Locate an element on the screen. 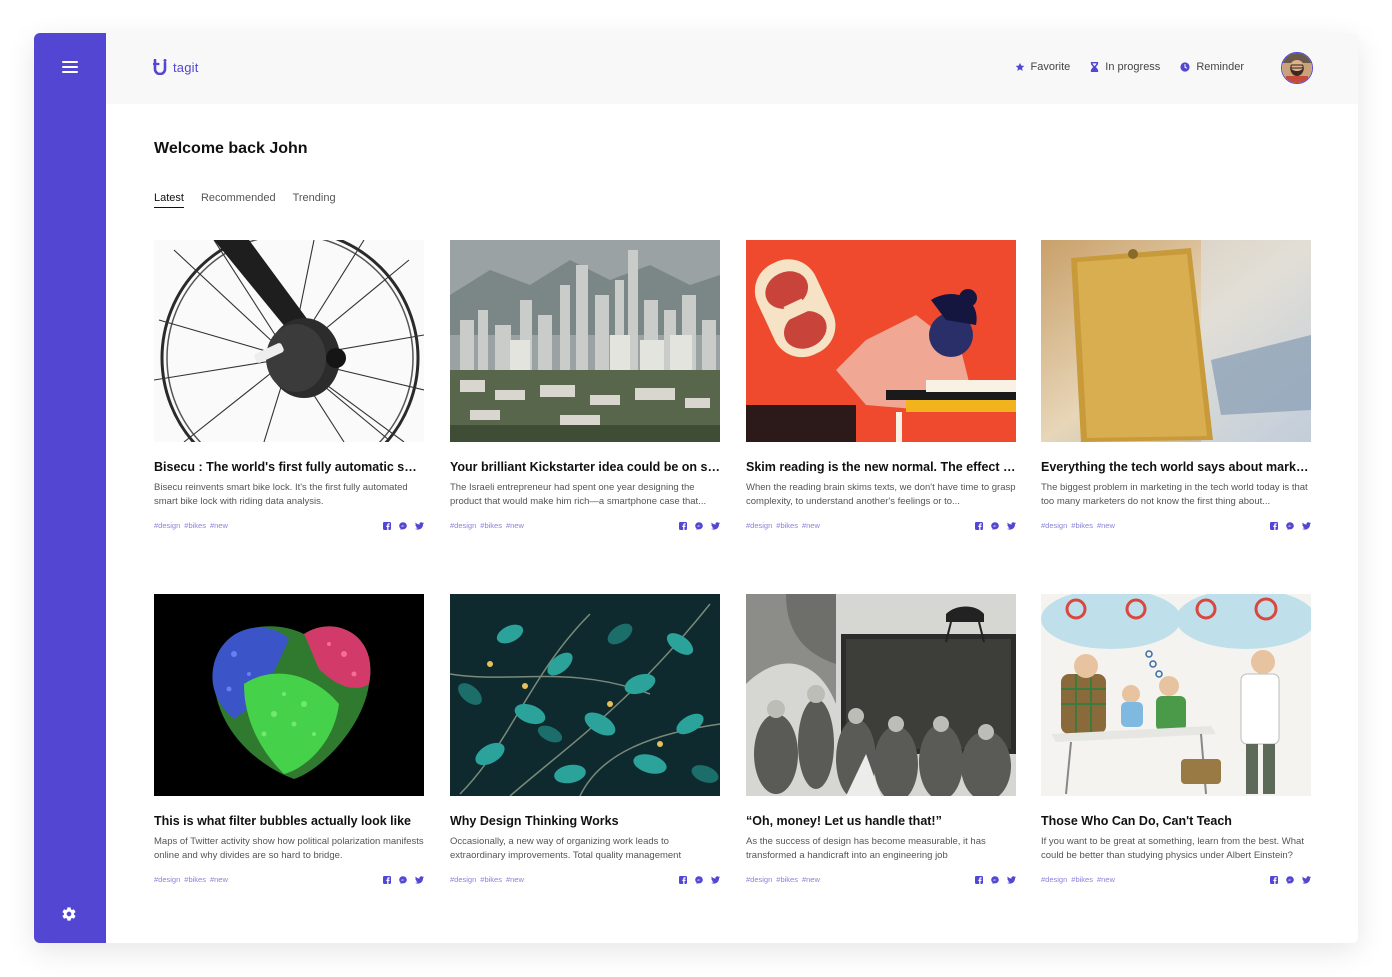 This screenshot has width=1392, height=977. card-title: Why Design Thinking Works is located at coordinates (585, 821).